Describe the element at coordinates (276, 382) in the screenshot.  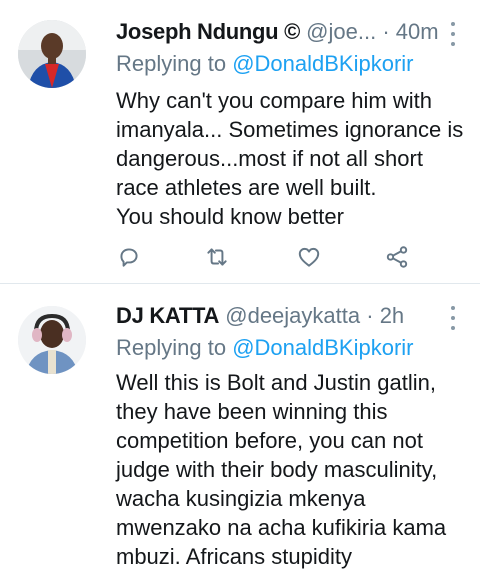
I see `tweet-text-line: Well this is Bolt and Justin gatlin,` at that location.